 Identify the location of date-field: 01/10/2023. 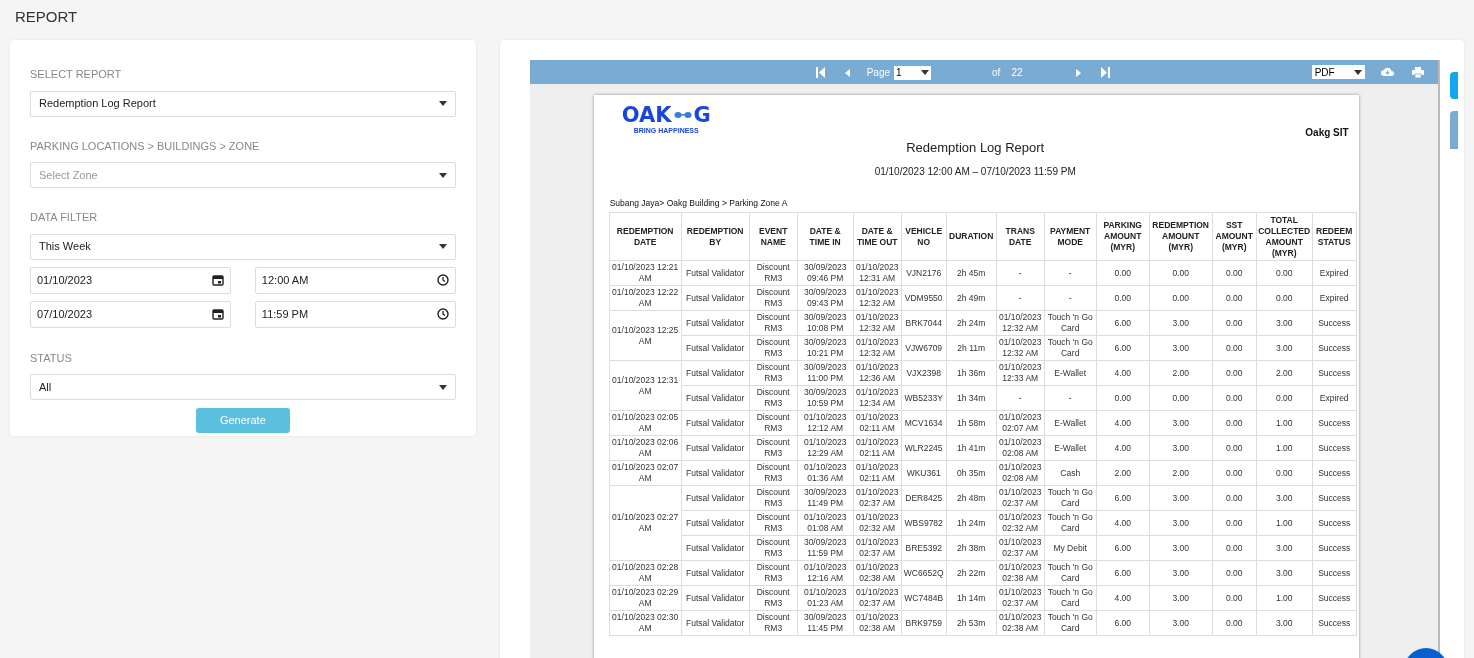
(130, 280).